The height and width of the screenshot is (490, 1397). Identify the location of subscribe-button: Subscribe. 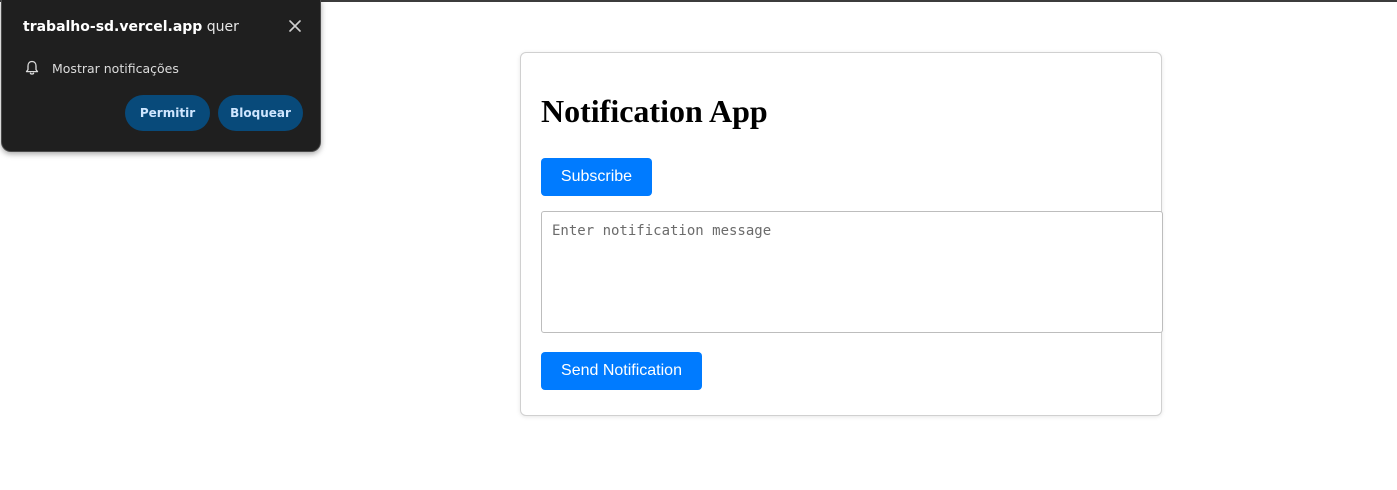
(596, 177).